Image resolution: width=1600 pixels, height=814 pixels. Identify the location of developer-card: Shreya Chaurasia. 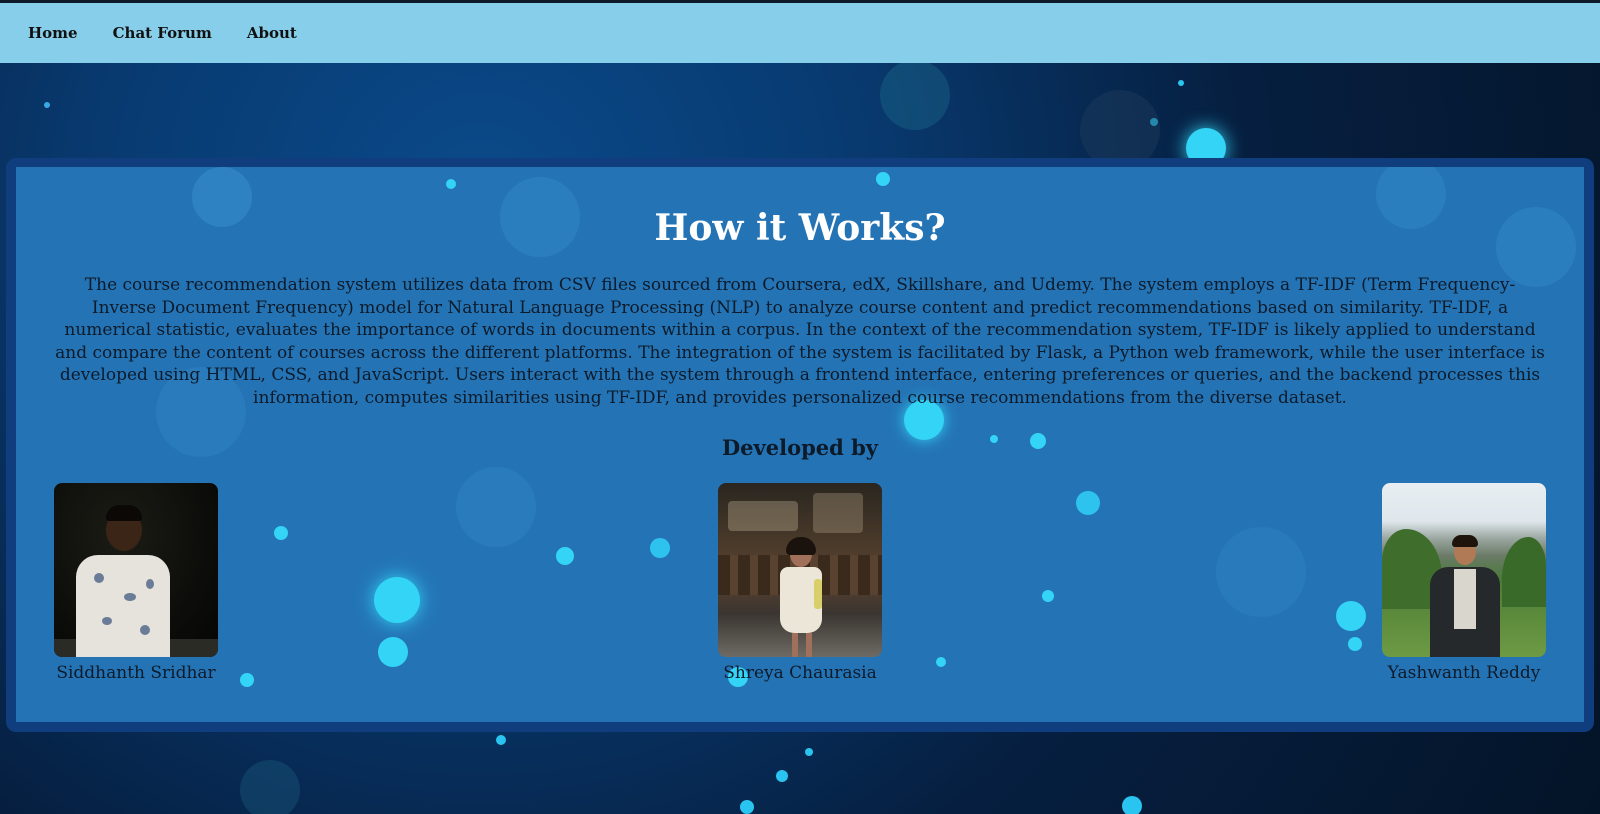
(800, 583).